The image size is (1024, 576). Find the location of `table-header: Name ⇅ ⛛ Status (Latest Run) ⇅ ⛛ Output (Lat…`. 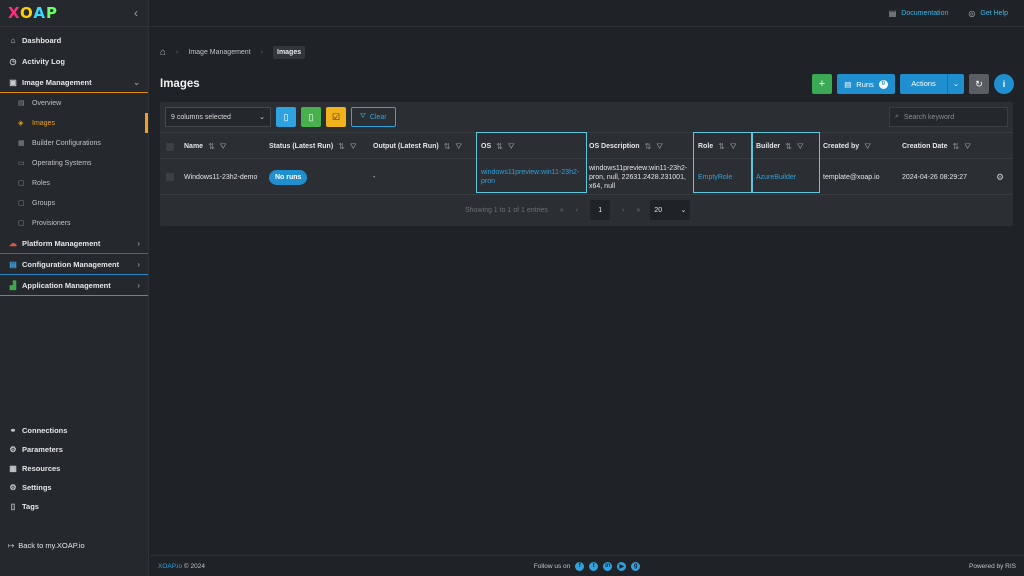

table-header: Name ⇅ ⛛ Status (Latest Run) ⇅ ⛛ Output (Lat… is located at coordinates (586, 145).